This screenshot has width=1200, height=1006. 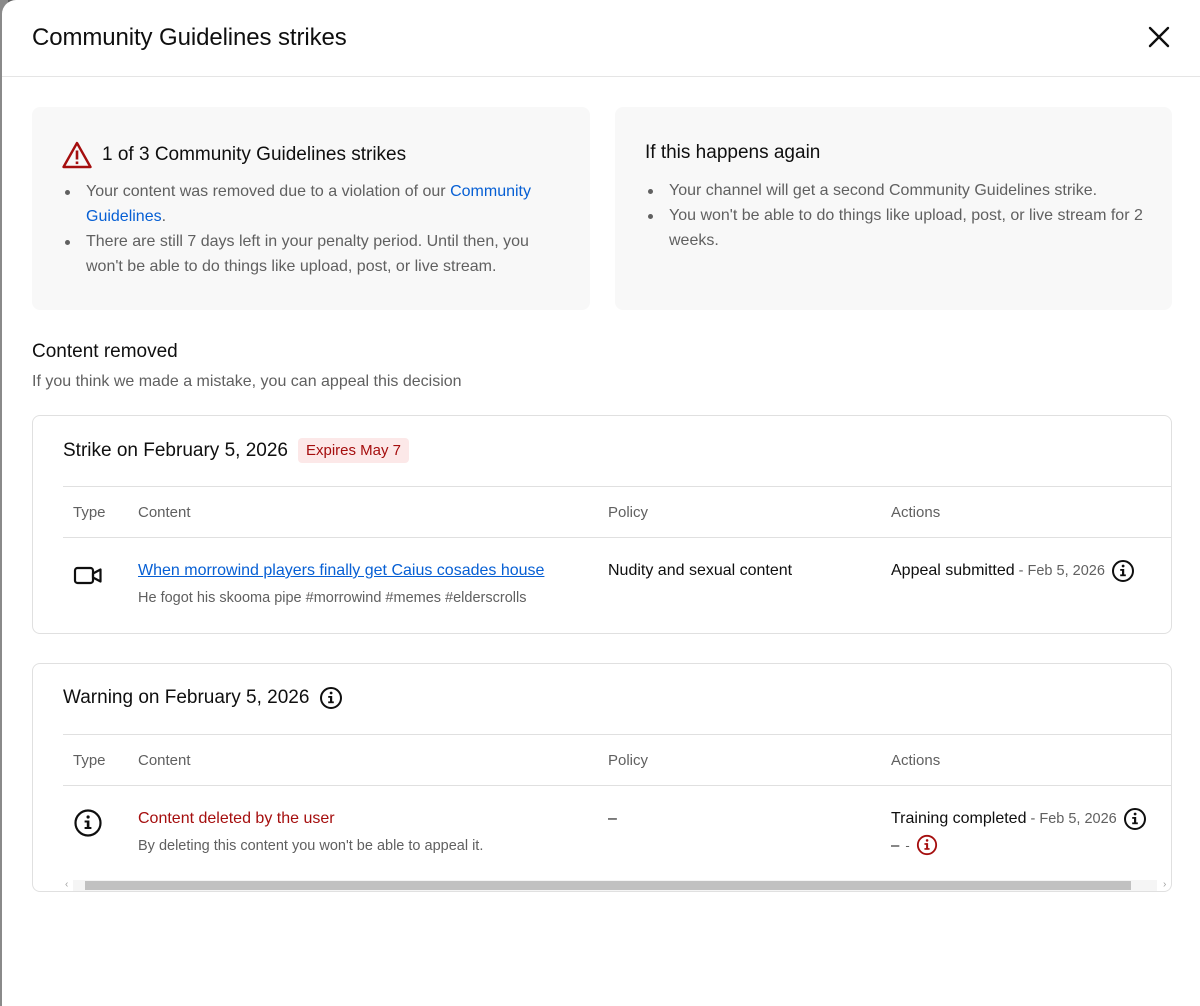 I want to click on content-removed-title: Content removed, so click(x=105, y=351).